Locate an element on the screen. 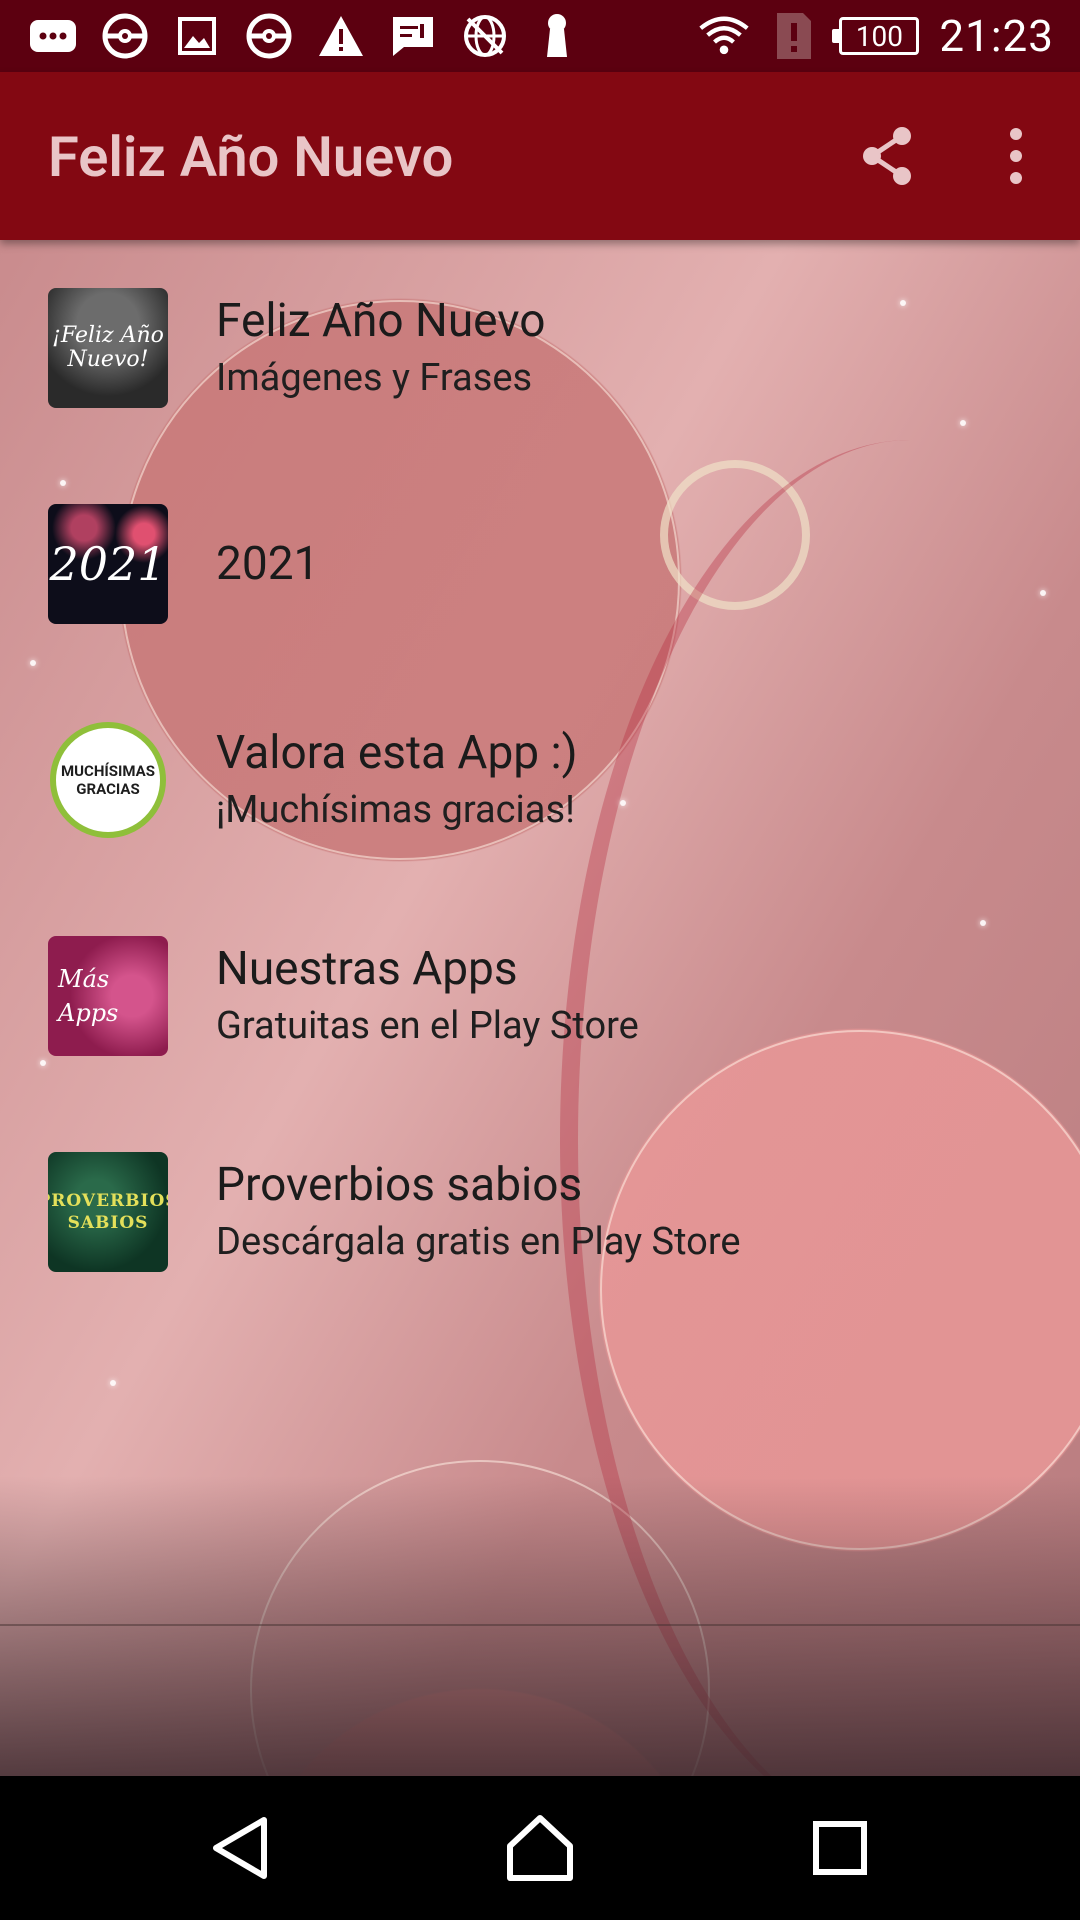  home-icon is located at coordinates (540, 1848).